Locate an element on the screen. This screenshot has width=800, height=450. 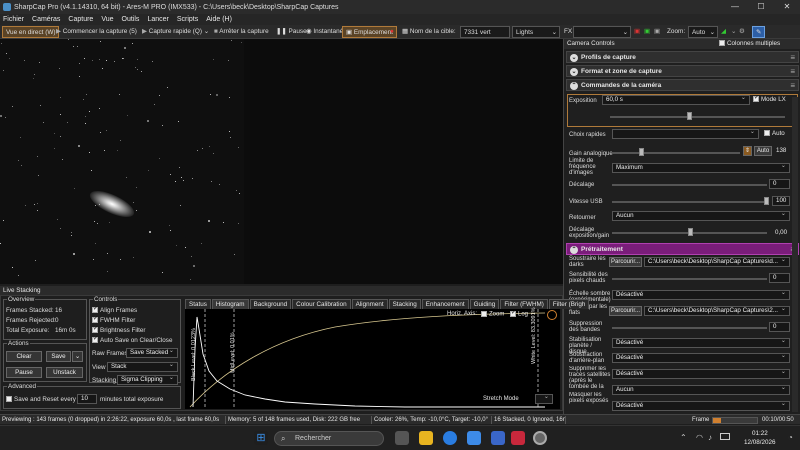
satellite-trails-select: Désactivé is located at coordinates (701, 374).